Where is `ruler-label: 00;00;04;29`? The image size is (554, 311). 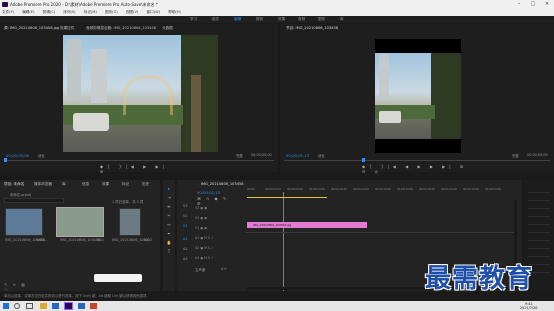 ruler-label: 00;00;04;29 is located at coordinates (273, 189).